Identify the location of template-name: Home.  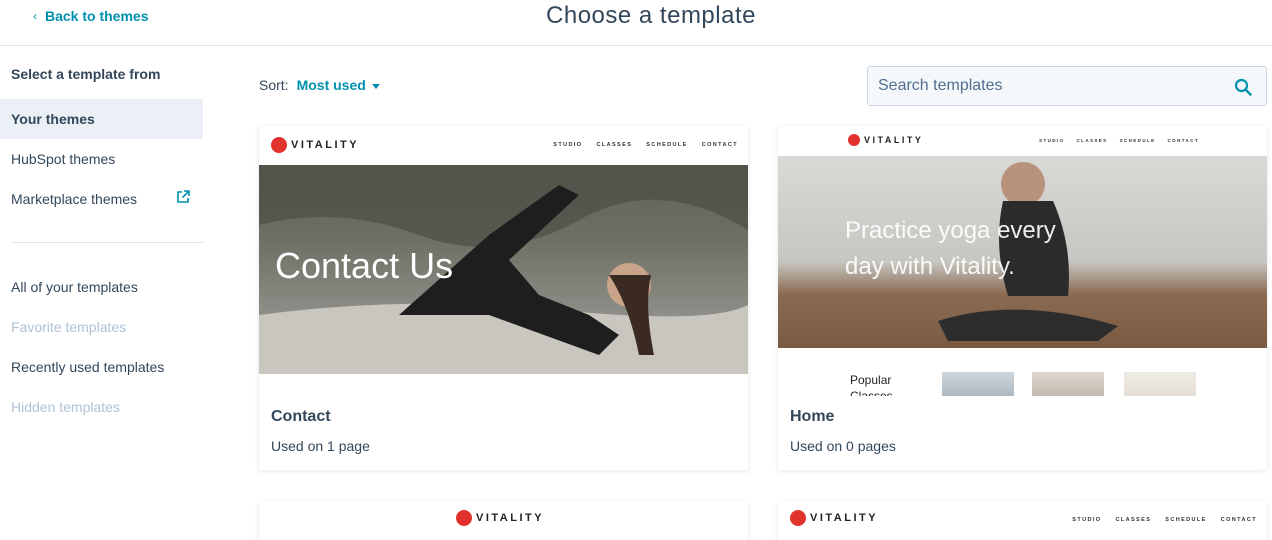
(812, 416).